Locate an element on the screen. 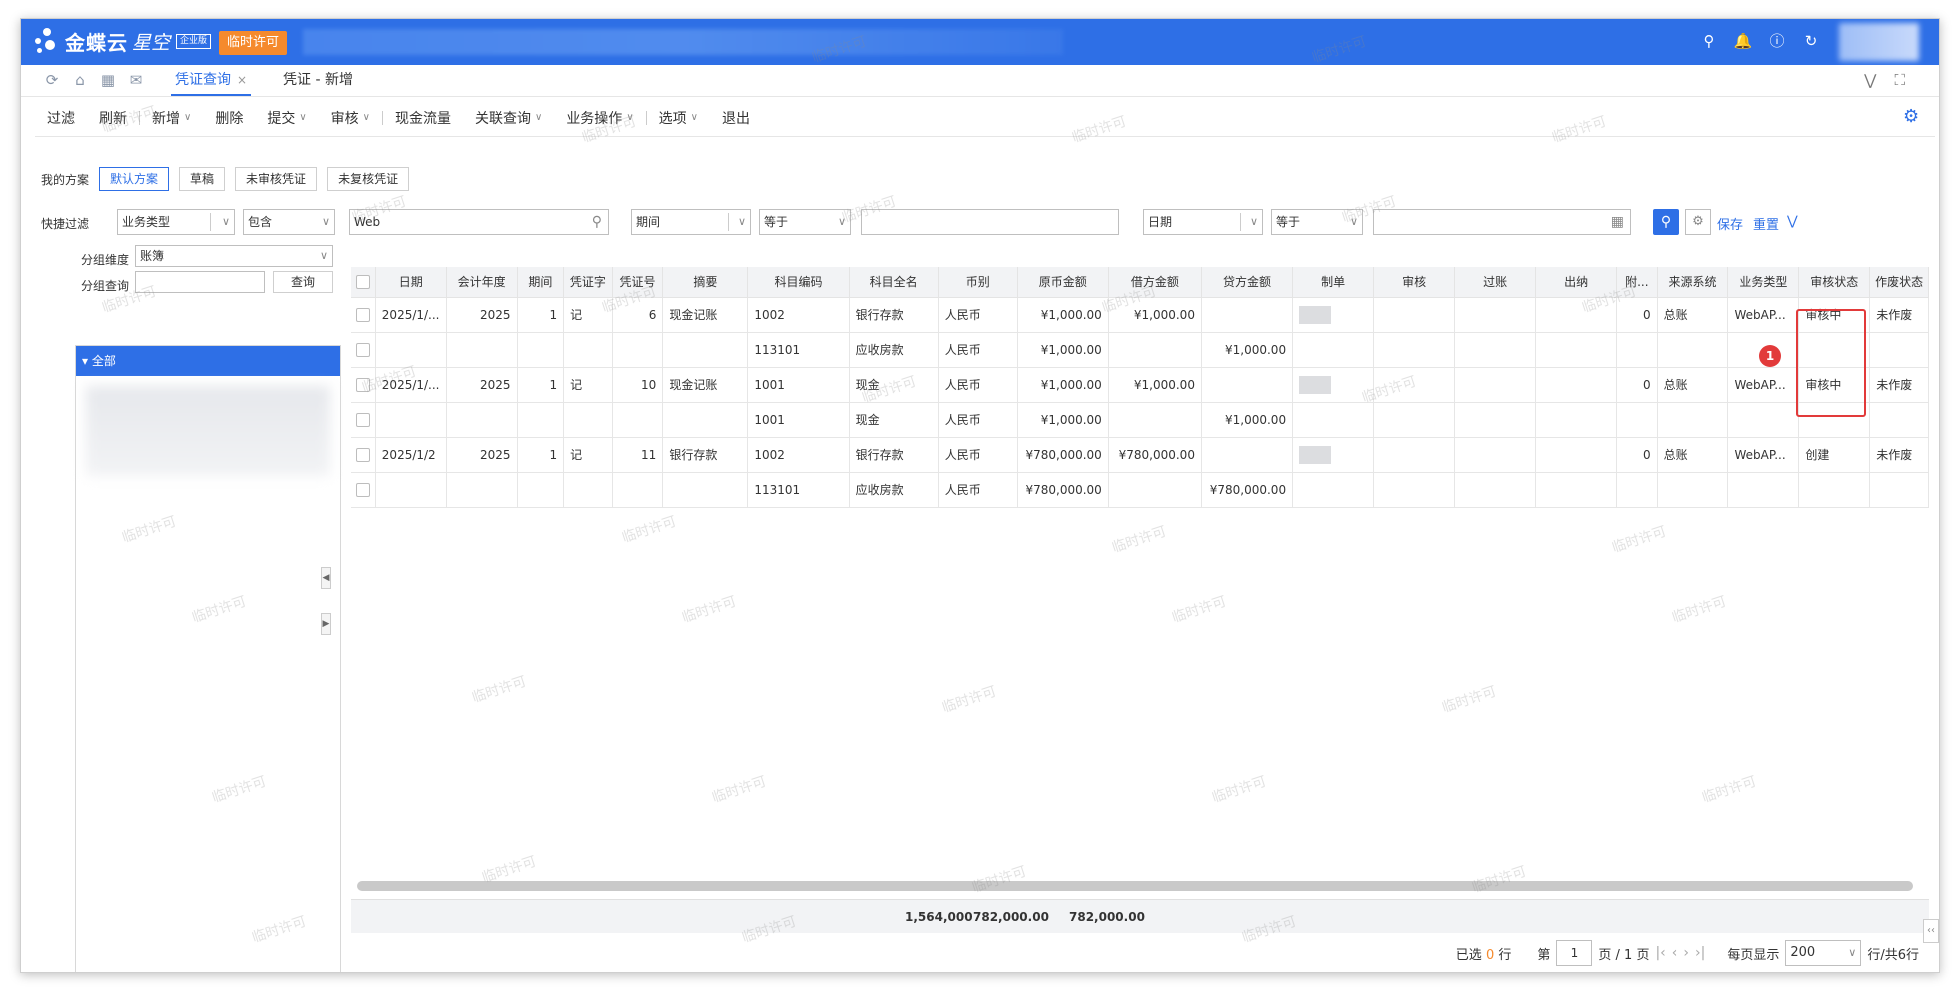 The height and width of the screenshot is (993, 1960). first-page-icon: |‹ is located at coordinates (1660, 953).